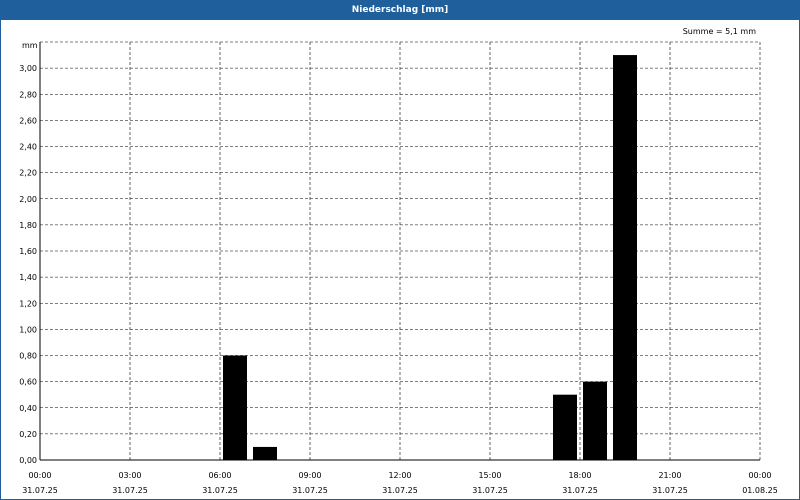  I want to click on y-tick-label: 0,80, so click(28, 356).